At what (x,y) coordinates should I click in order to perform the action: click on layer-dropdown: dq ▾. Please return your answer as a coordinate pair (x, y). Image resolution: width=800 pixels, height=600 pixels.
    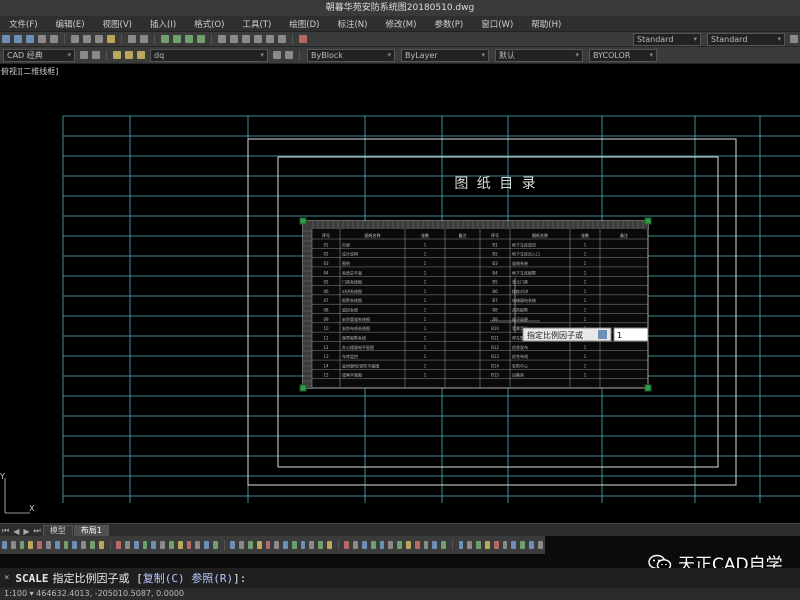
    Looking at the image, I should click on (209, 55).